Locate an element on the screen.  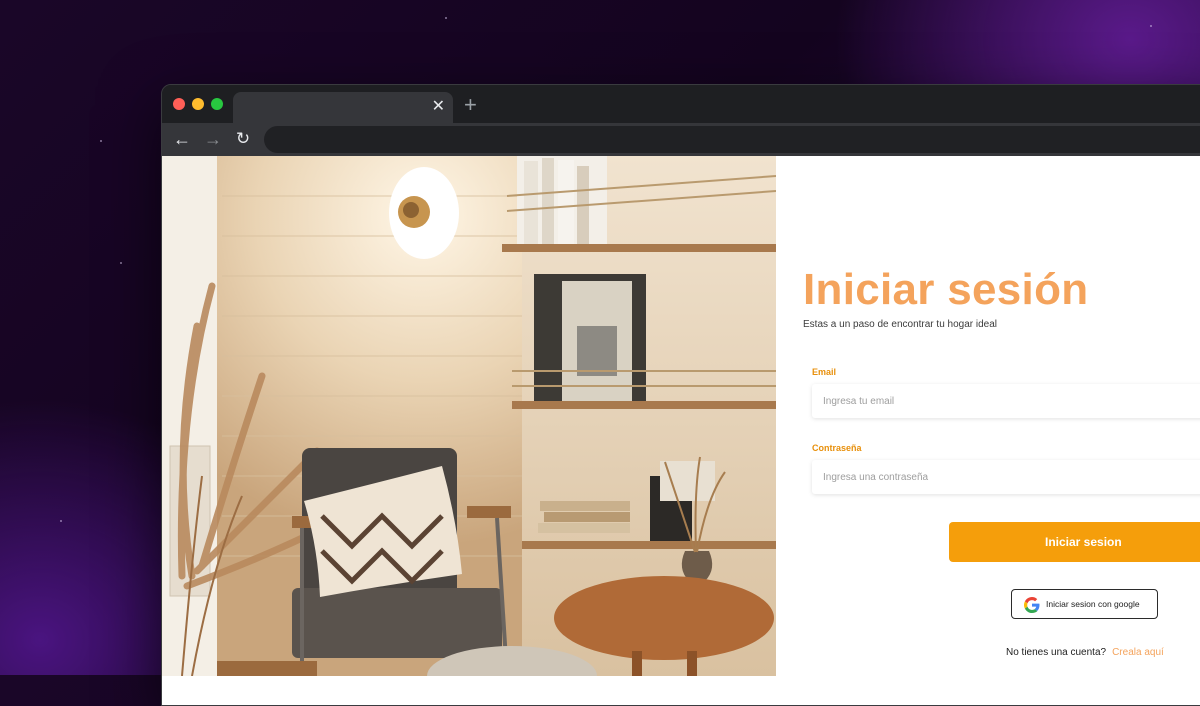
signup-prompt-text: No tienes una cuenta? is located at coordinates (1056, 652).